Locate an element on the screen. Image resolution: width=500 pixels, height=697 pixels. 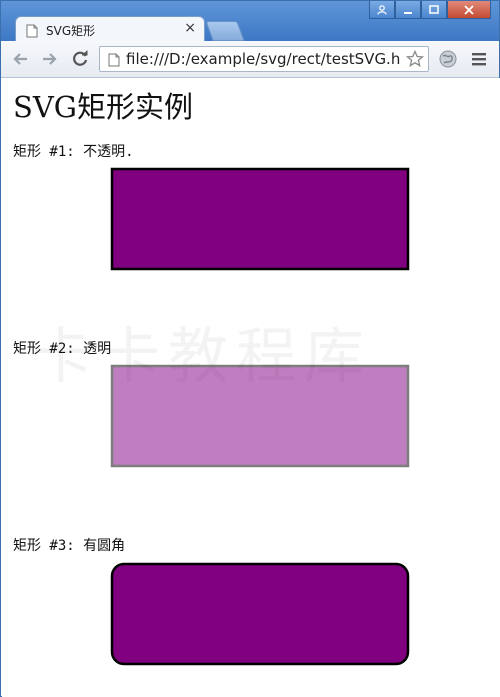
tab-close-icon: × is located at coordinates (190, 28).